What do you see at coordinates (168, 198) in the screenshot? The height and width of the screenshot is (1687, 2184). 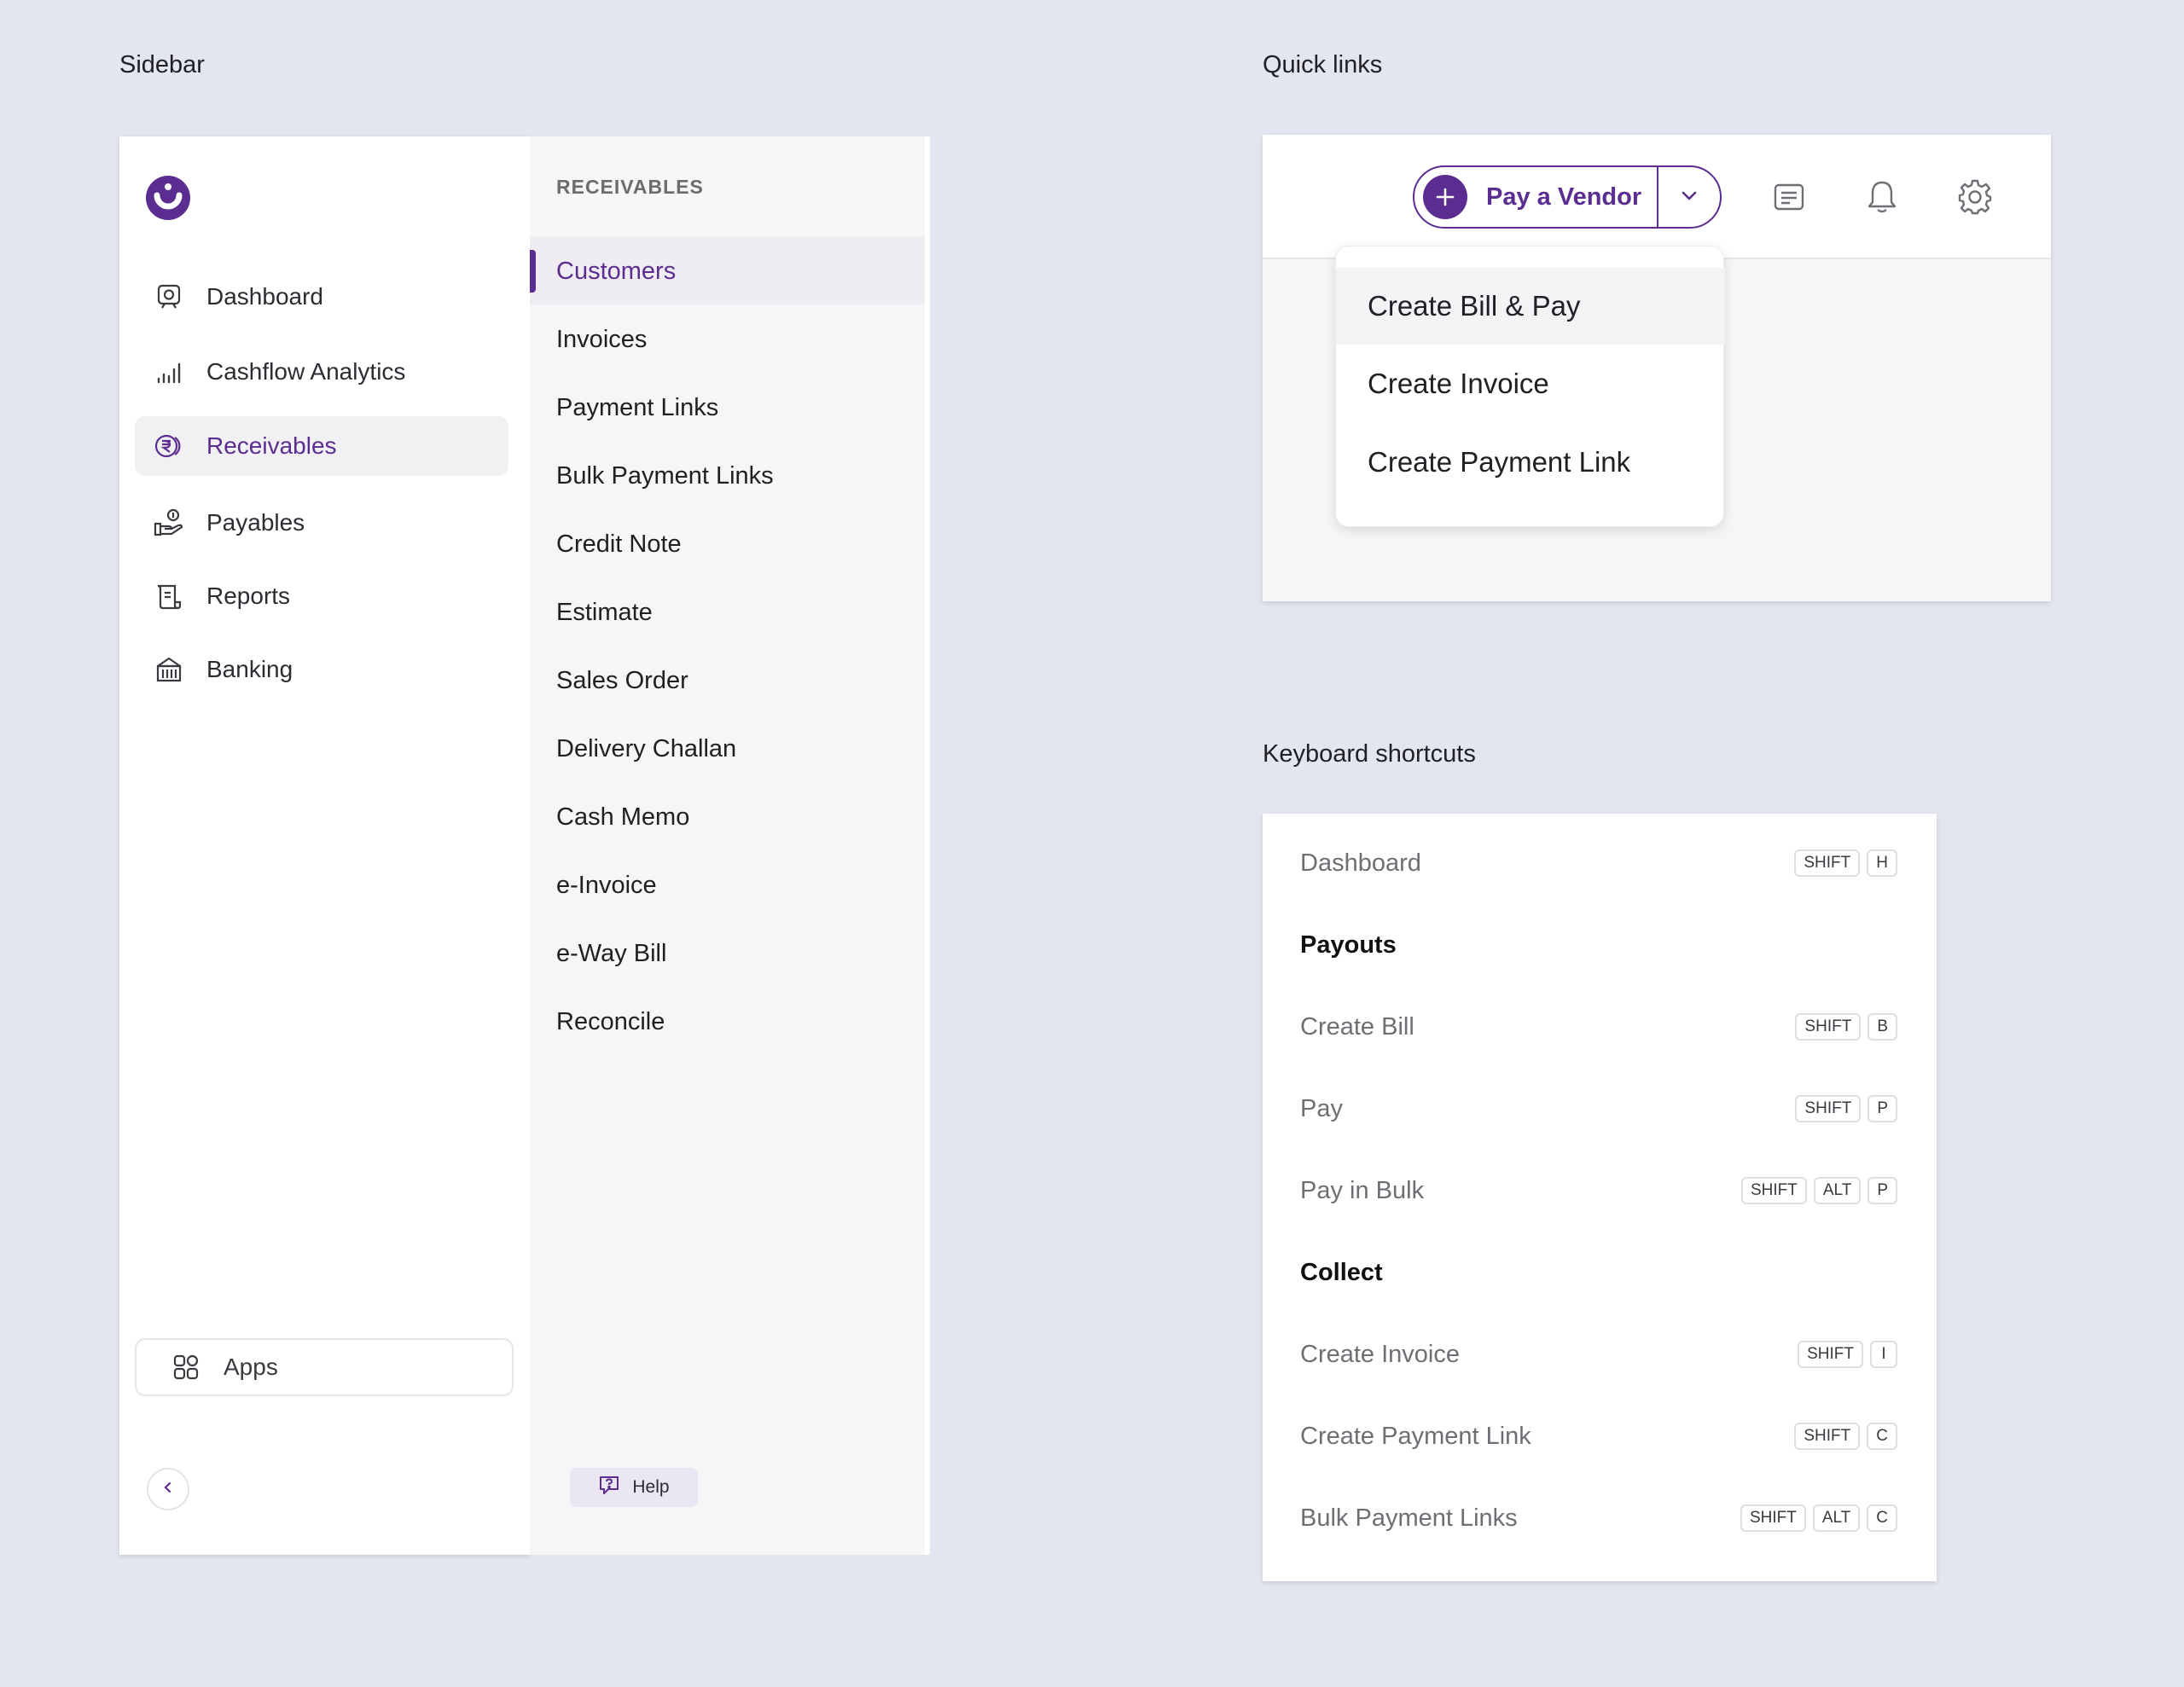 I see `logo-icon` at bounding box center [168, 198].